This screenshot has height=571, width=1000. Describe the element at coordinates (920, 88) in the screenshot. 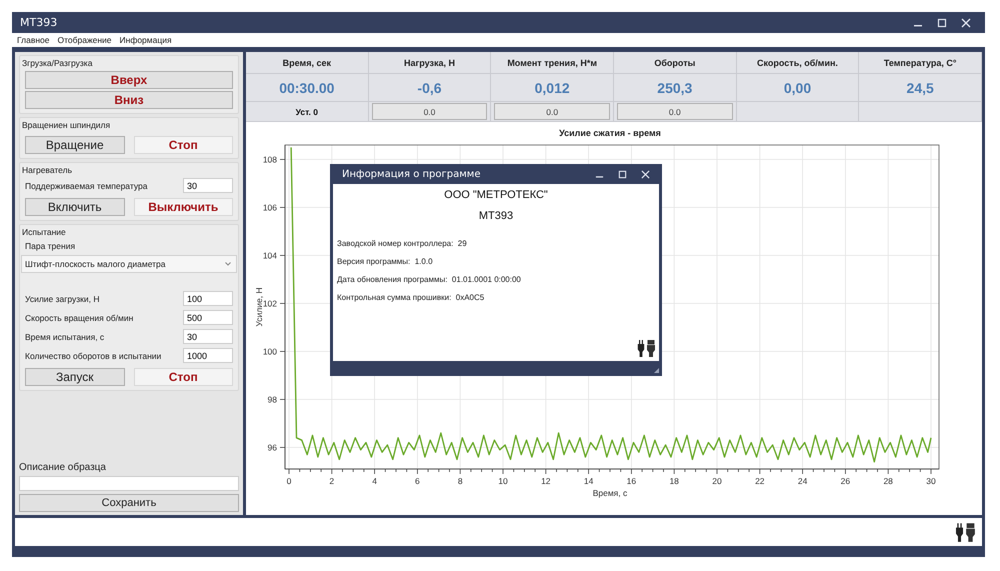

I see `reading-value: 24,5` at that location.